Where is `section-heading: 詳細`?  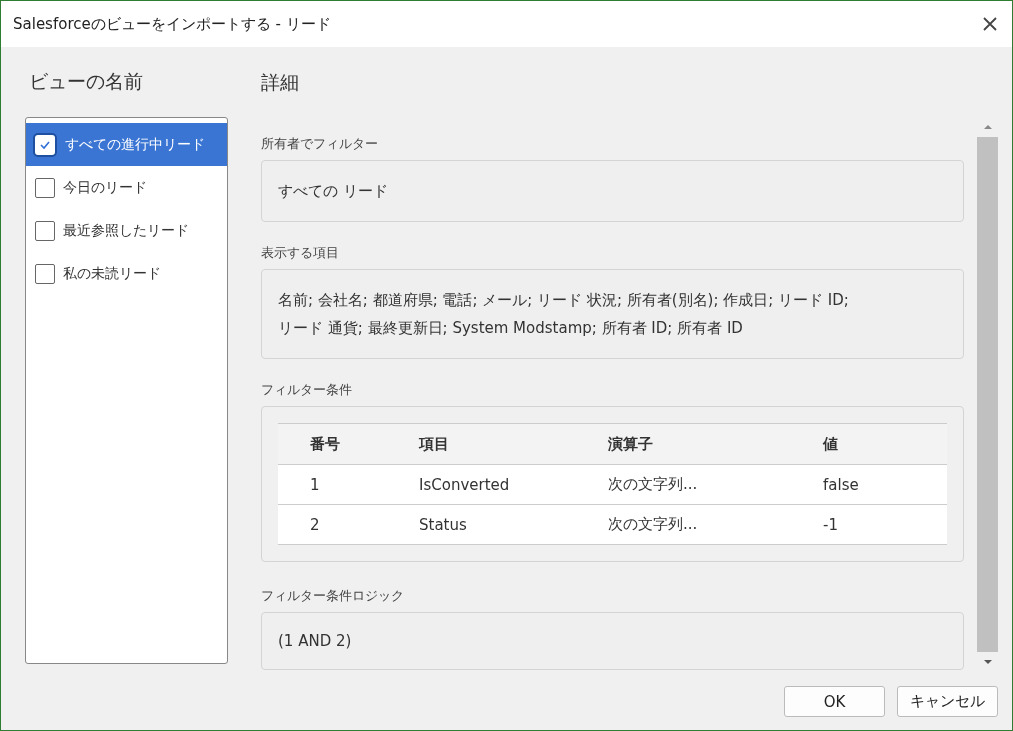 section-heading: 詳細 is located at coordinates (280, 82).